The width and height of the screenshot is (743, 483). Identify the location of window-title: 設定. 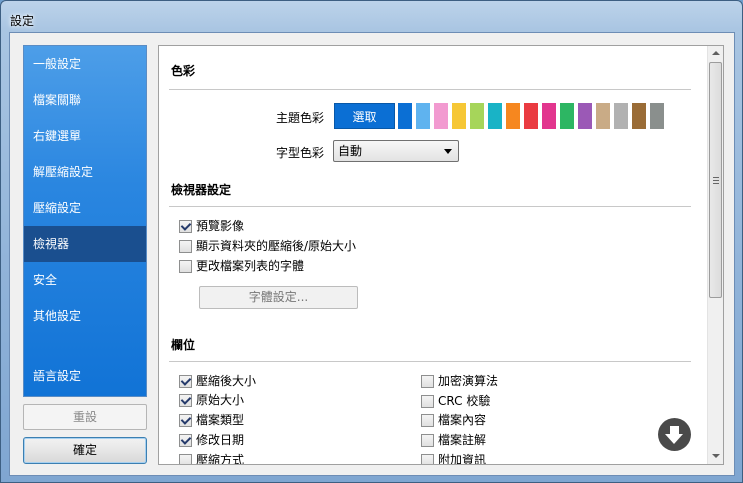
(22, 21).